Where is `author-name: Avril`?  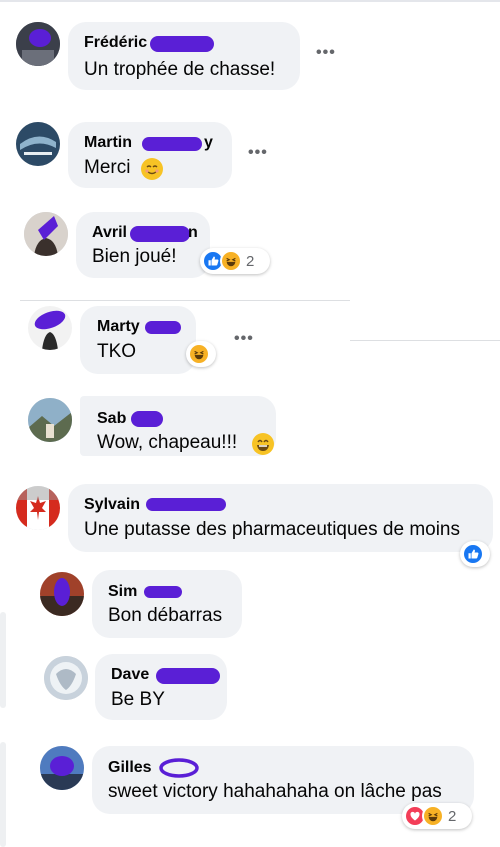
author-name: Avril is located at coordinates (109, 233).